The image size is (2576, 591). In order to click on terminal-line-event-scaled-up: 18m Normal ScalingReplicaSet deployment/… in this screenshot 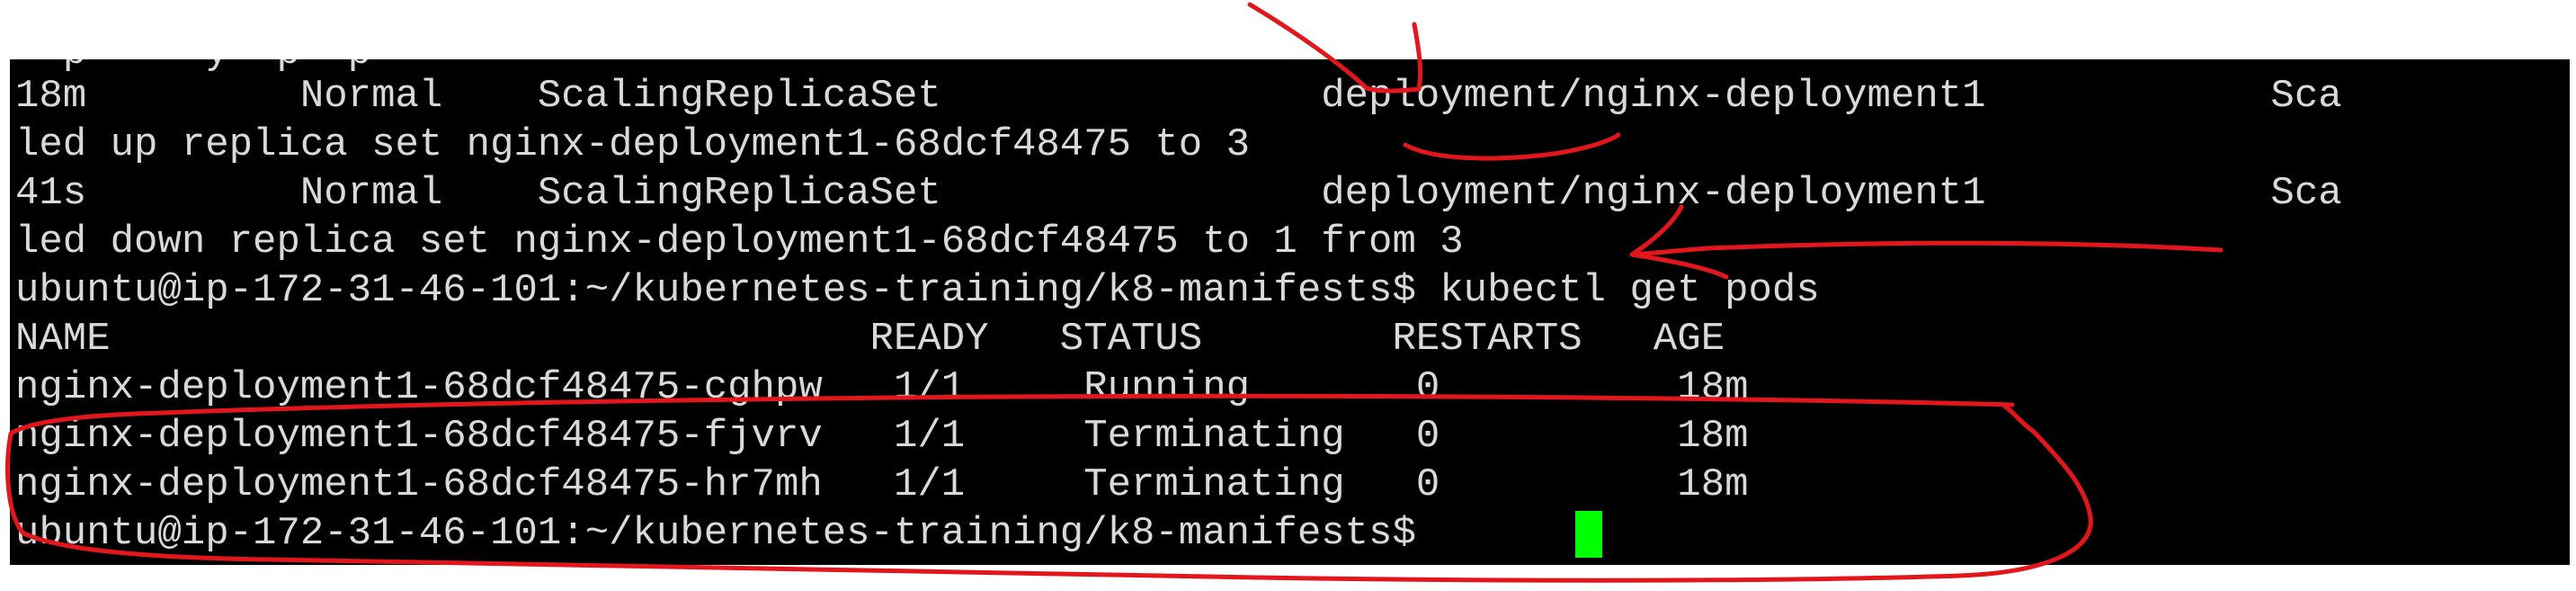, I will do `click(1179, 96)`.